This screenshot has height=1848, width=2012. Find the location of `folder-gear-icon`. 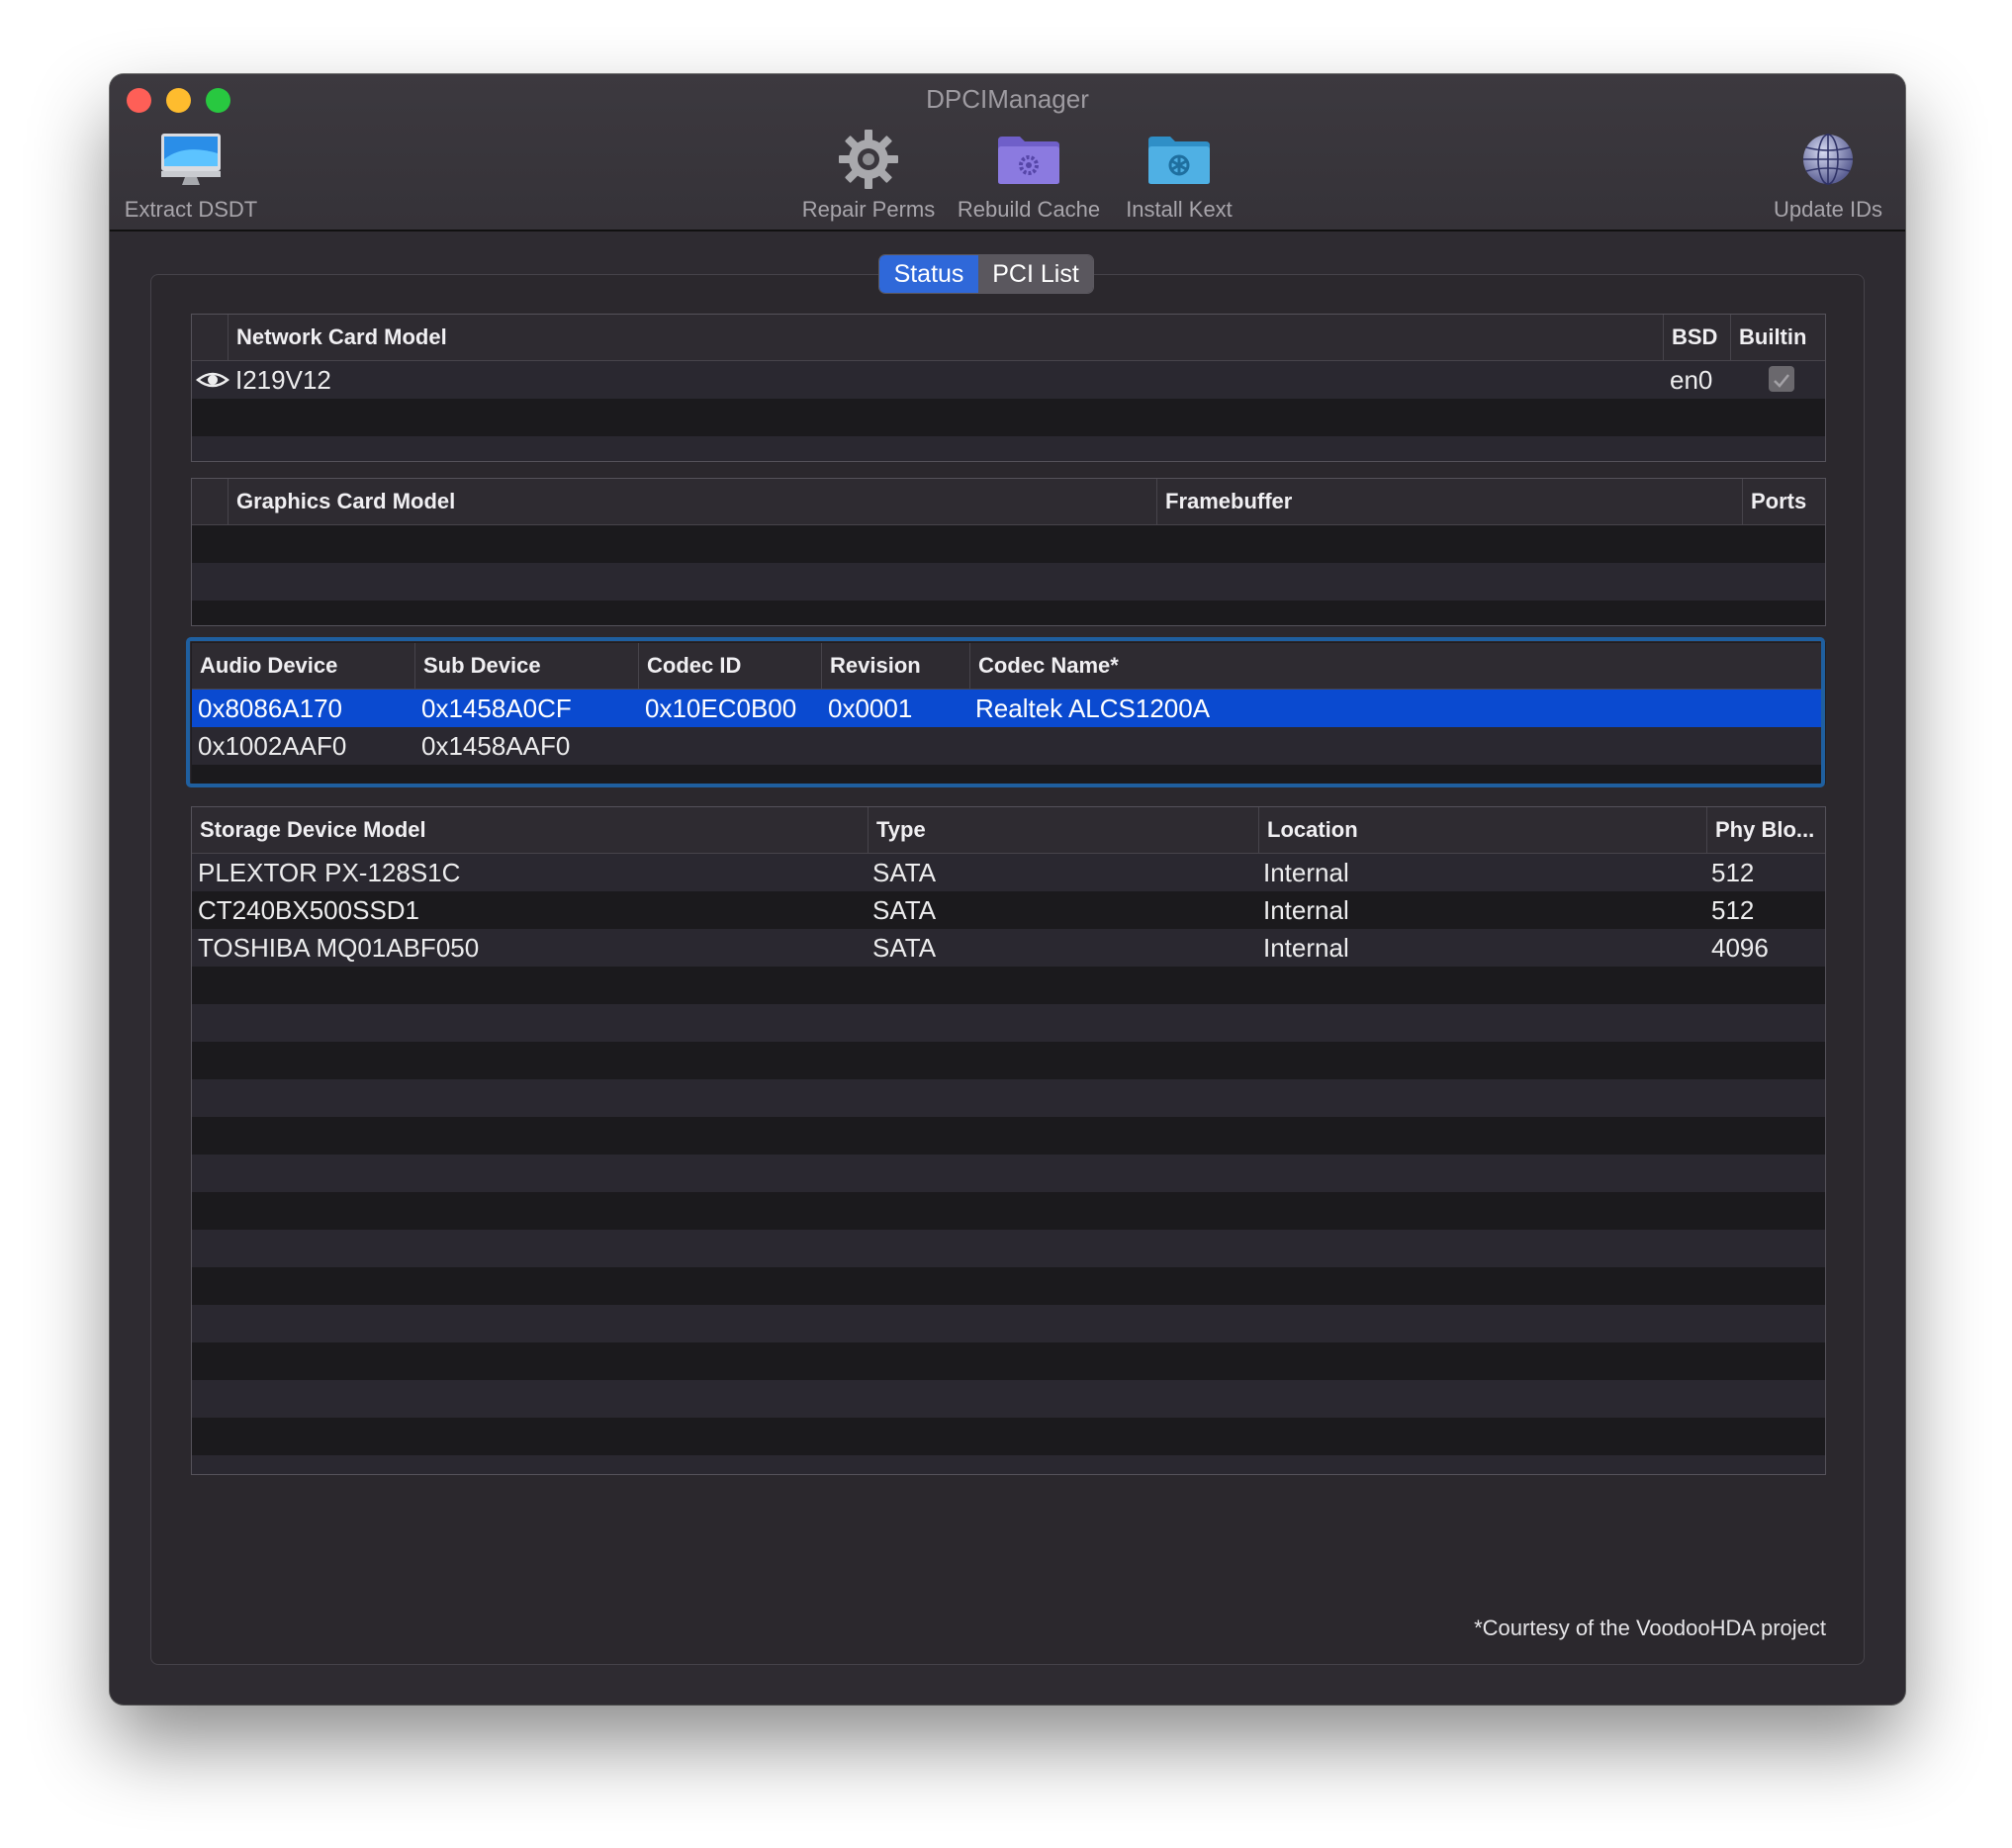

folder-gear-icon is located at coordinates (1029, 159).